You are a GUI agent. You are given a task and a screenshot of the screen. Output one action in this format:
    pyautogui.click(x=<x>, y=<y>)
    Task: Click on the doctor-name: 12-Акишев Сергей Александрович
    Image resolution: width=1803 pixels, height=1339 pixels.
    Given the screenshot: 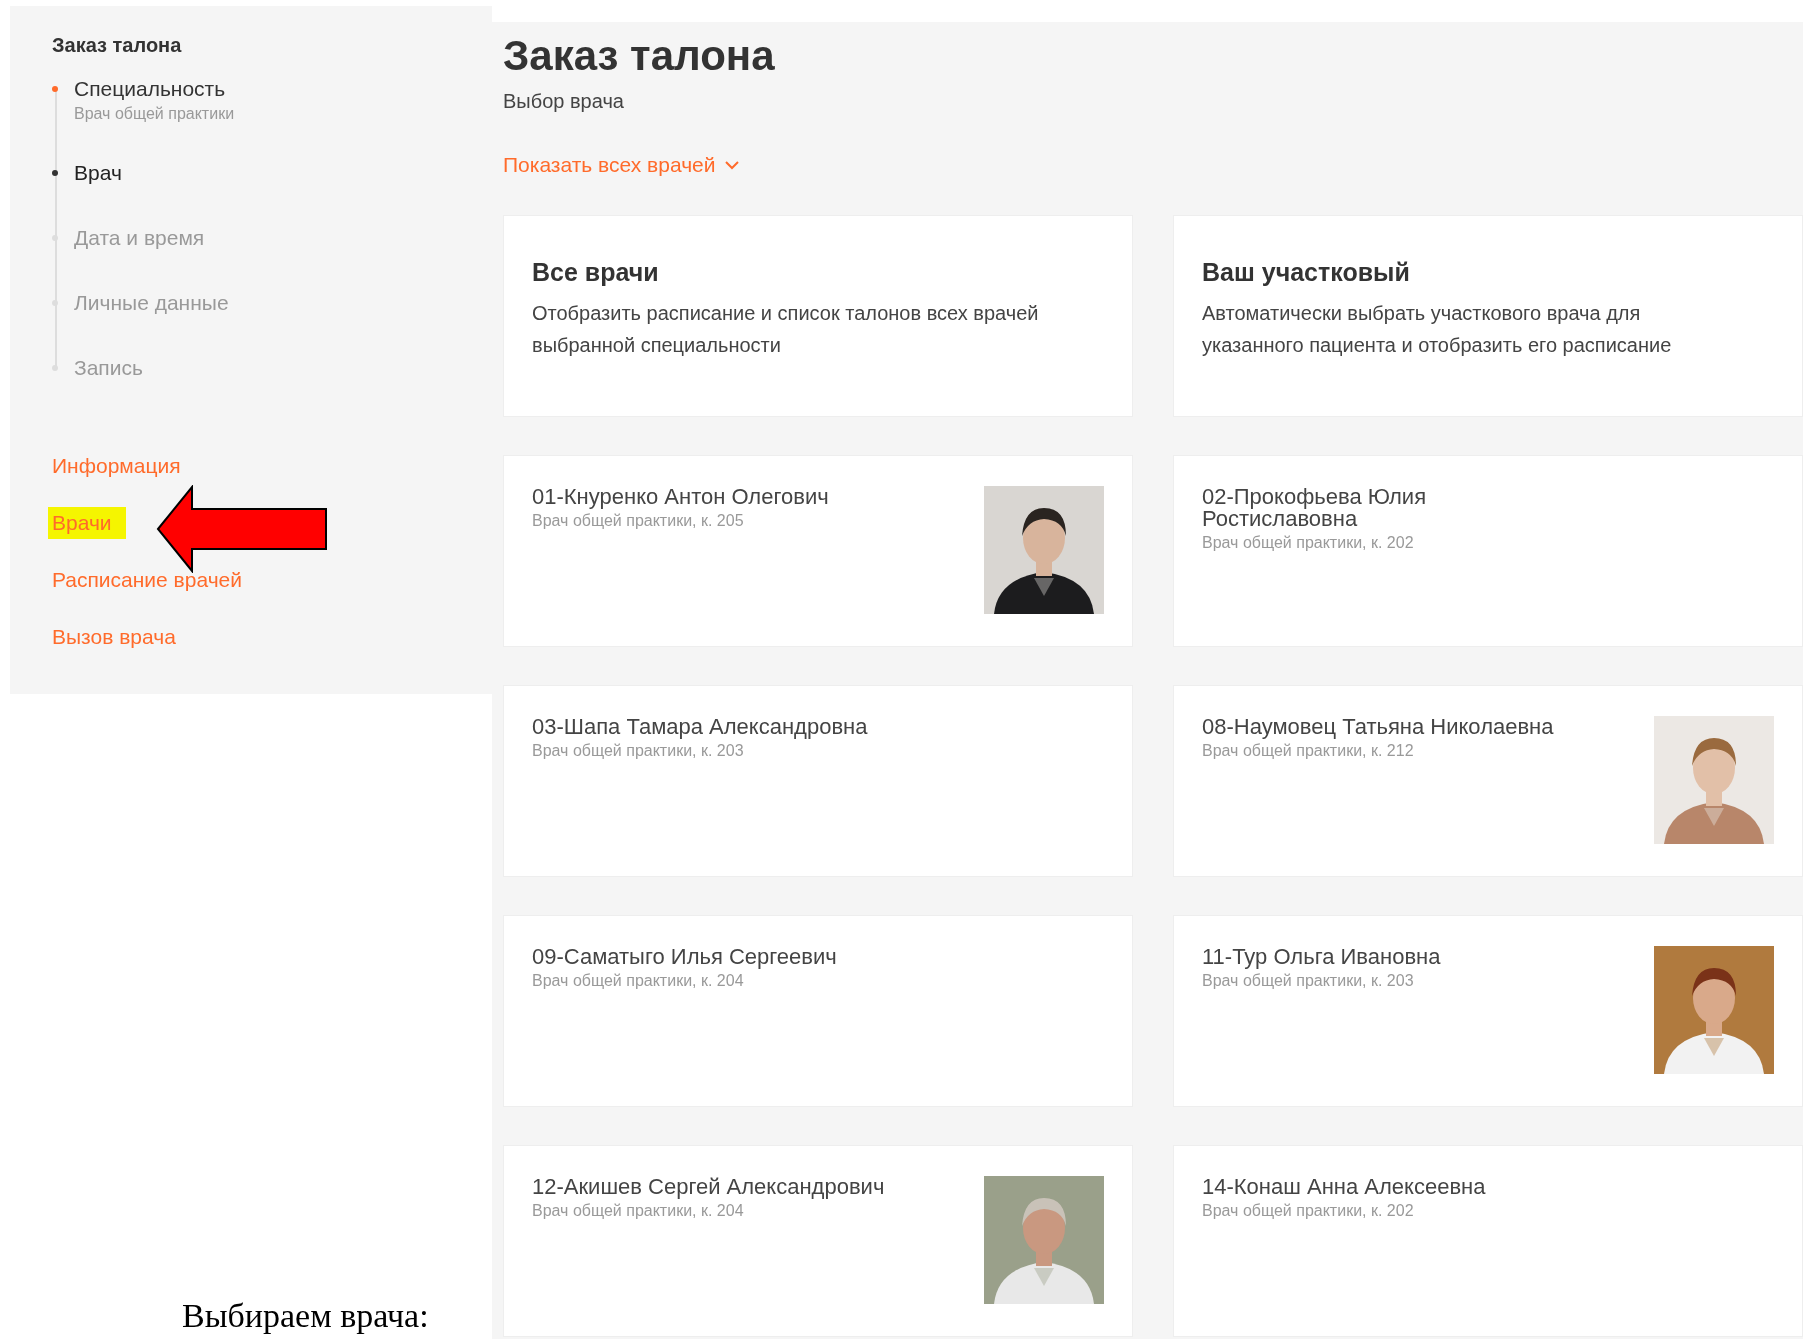 What is the action you would take?
    pyautogui.click(x=708, y=1187)
    